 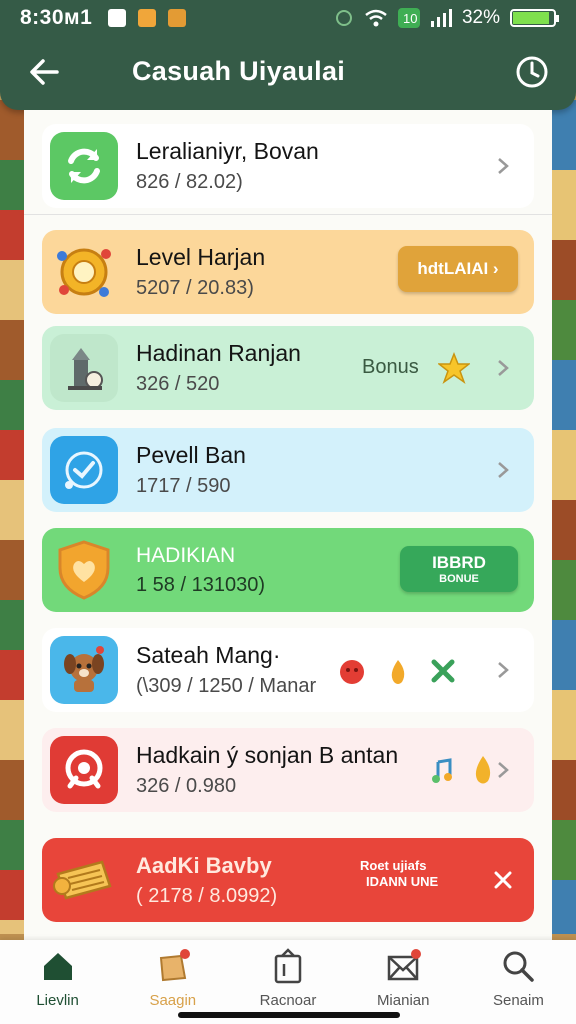 I want to click on status-right: 10 32%, so click(x=446, y=18).